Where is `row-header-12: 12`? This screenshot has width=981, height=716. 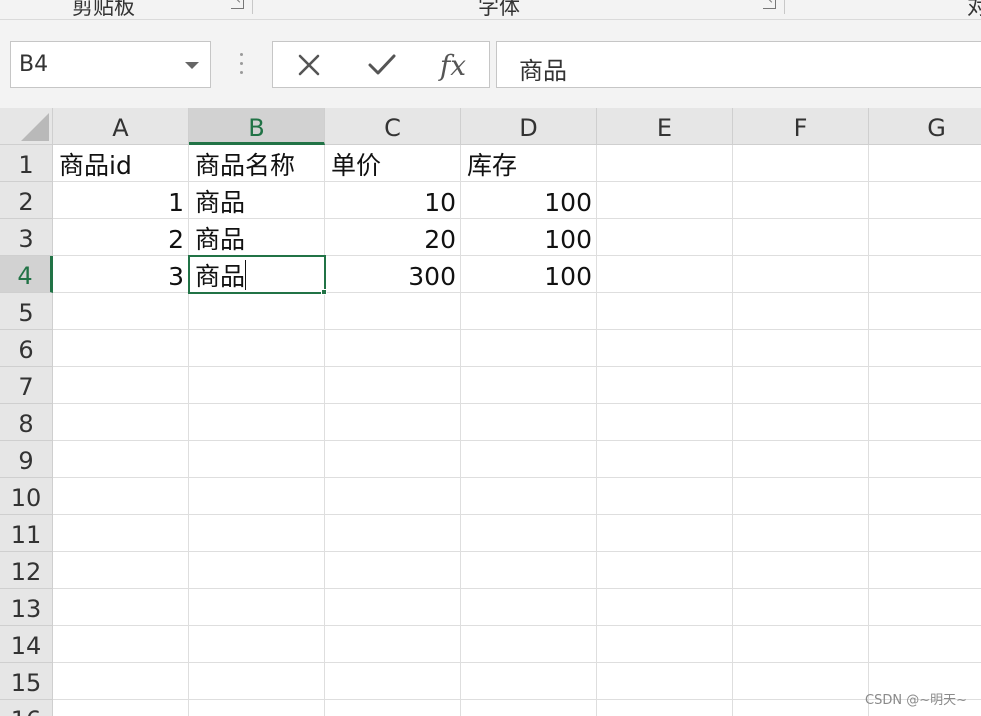 row-header-12: 12 is located at coordinates (26, 570).